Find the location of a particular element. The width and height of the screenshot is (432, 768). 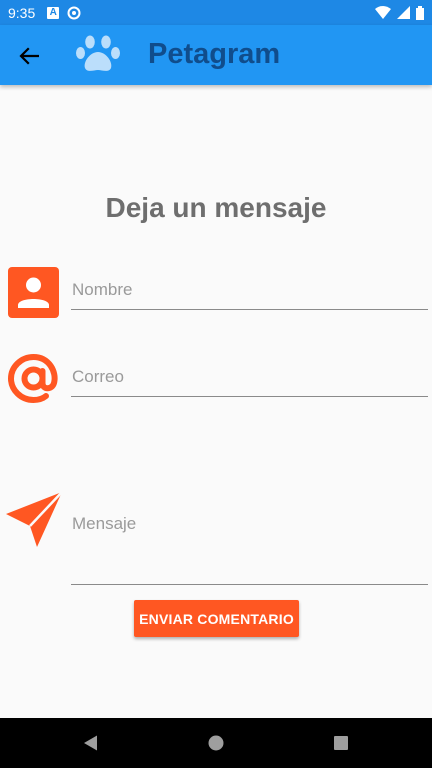

app-title: Petagram is located at coordinates (214, 54).